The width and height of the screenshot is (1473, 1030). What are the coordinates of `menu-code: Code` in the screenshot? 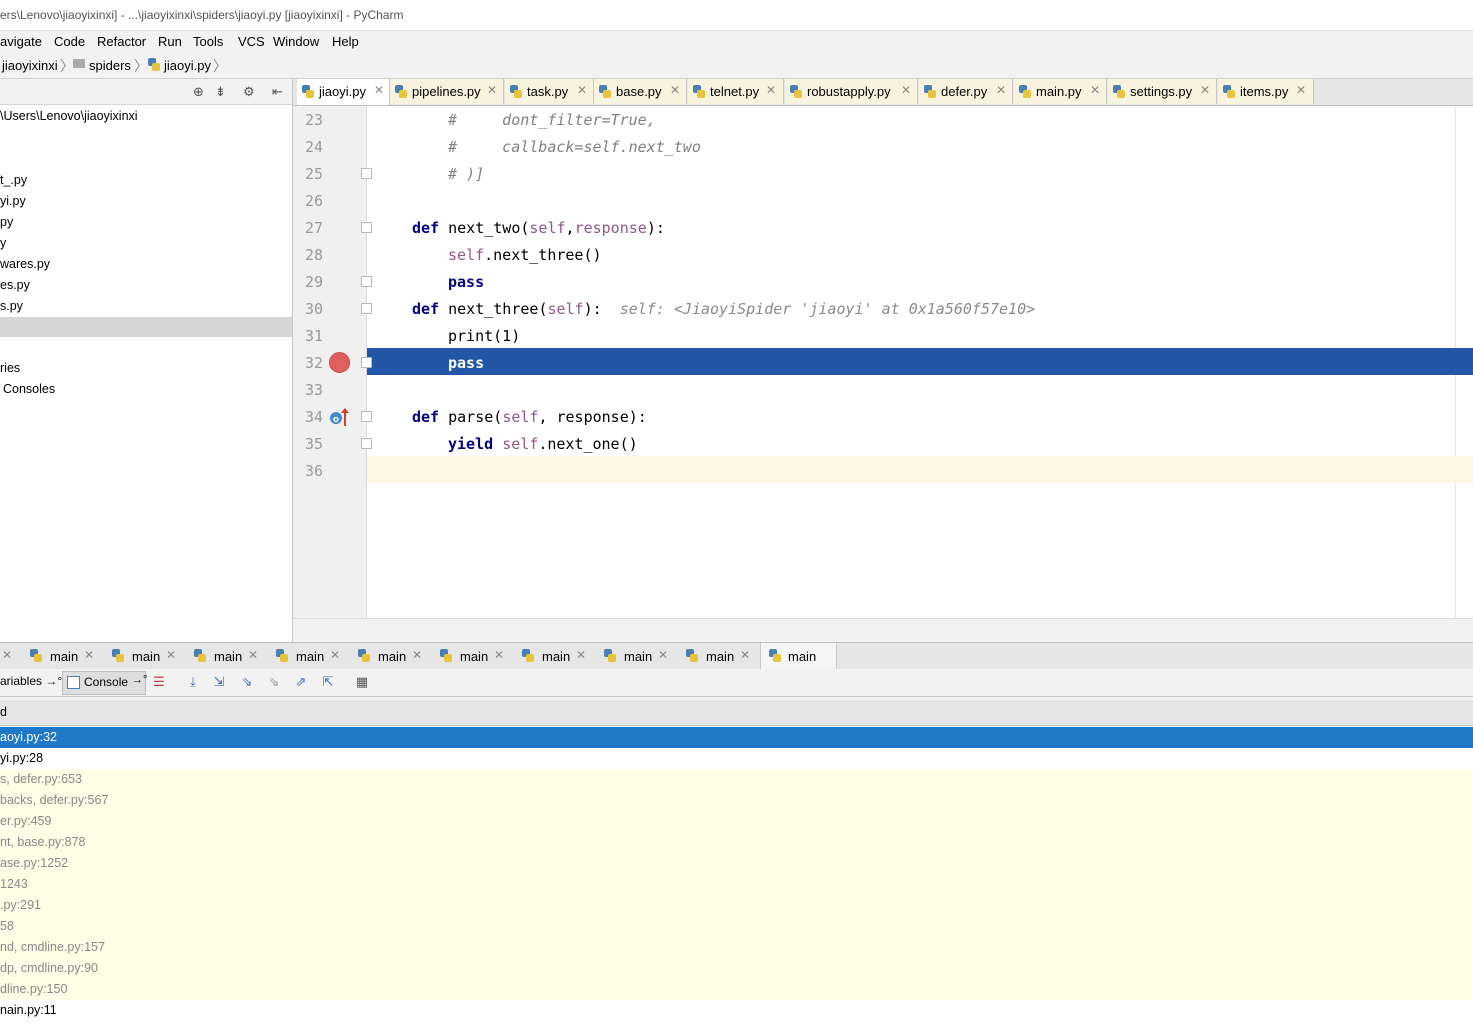 It's located at (69, 41).